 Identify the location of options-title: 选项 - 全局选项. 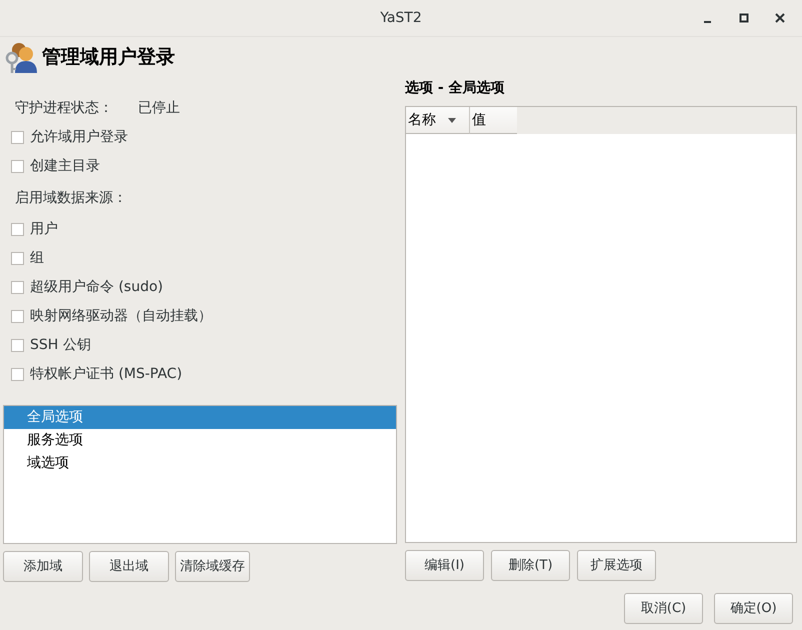
(455, 88).